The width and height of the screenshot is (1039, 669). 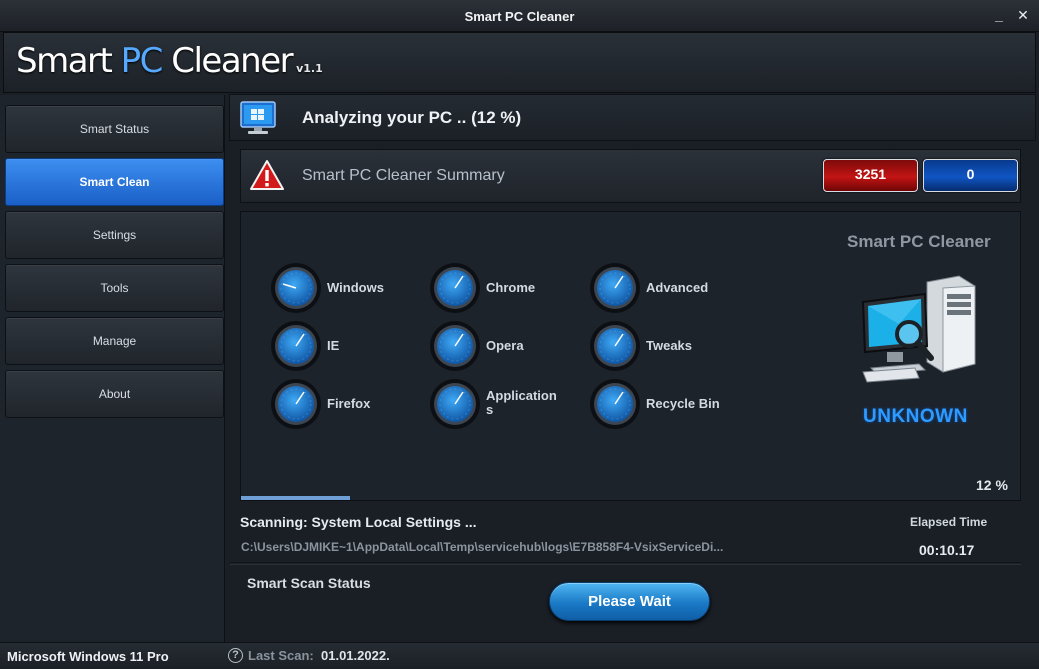 I want to click on app-header: Smart PC Cleaner v1.1, so click(x=519, y=62).